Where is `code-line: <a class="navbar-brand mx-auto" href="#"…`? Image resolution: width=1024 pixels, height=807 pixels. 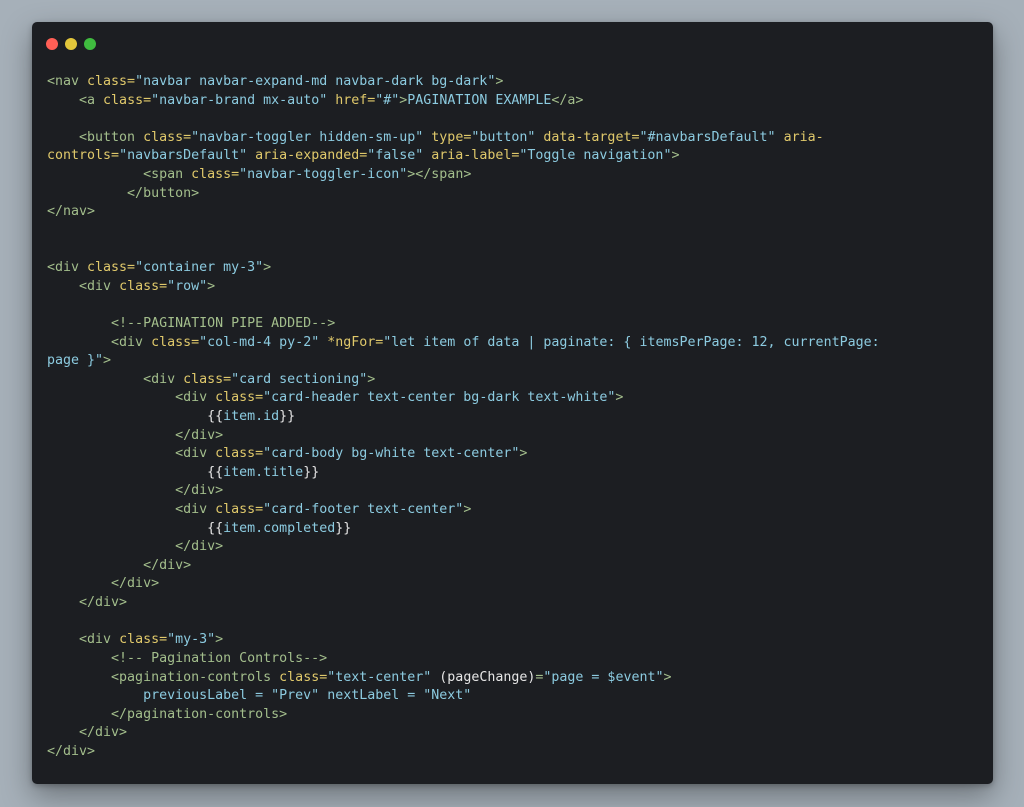
code-line: <a class="navbar-brand mx-auto" href="#"… is located at coordinates (512, 101).